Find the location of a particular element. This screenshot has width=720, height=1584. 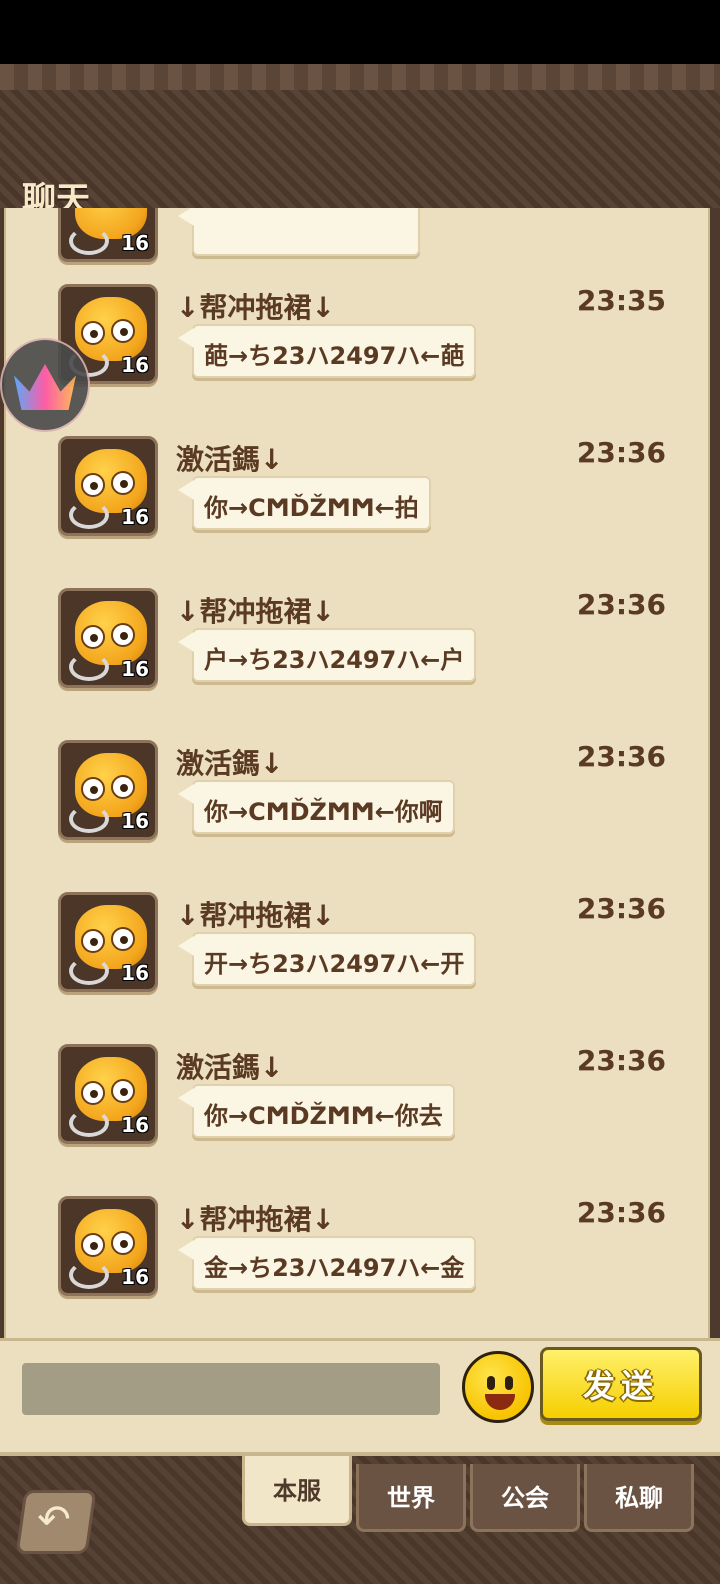

chat-message: 16 激活鎷↓ 23:36 你→CϺĎŽϺϺ←你啊 is located at coordinates (356, 795).